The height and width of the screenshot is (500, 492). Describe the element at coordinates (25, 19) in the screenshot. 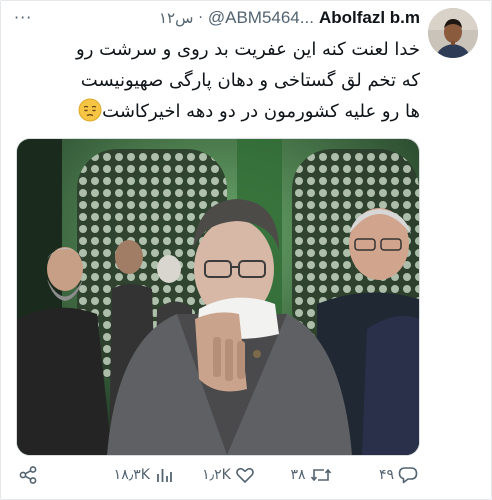

I see `more-options-button: ···` at that location.